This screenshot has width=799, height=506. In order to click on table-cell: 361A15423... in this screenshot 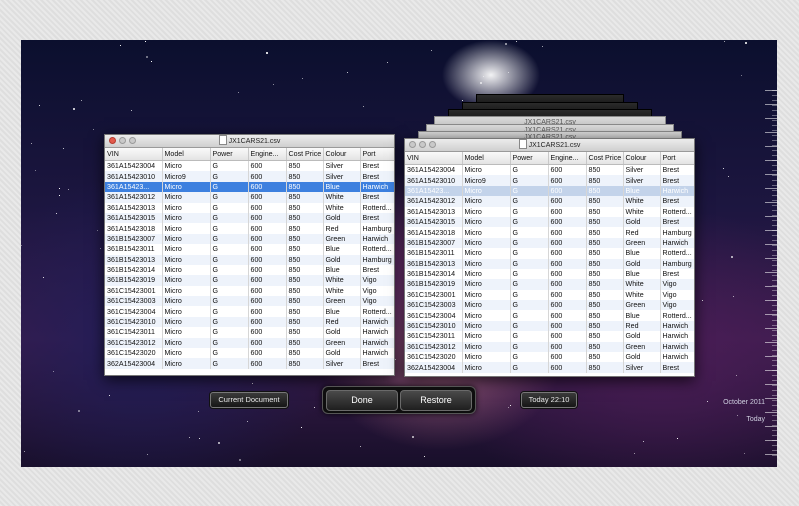, I will do `click(434, 191)`.